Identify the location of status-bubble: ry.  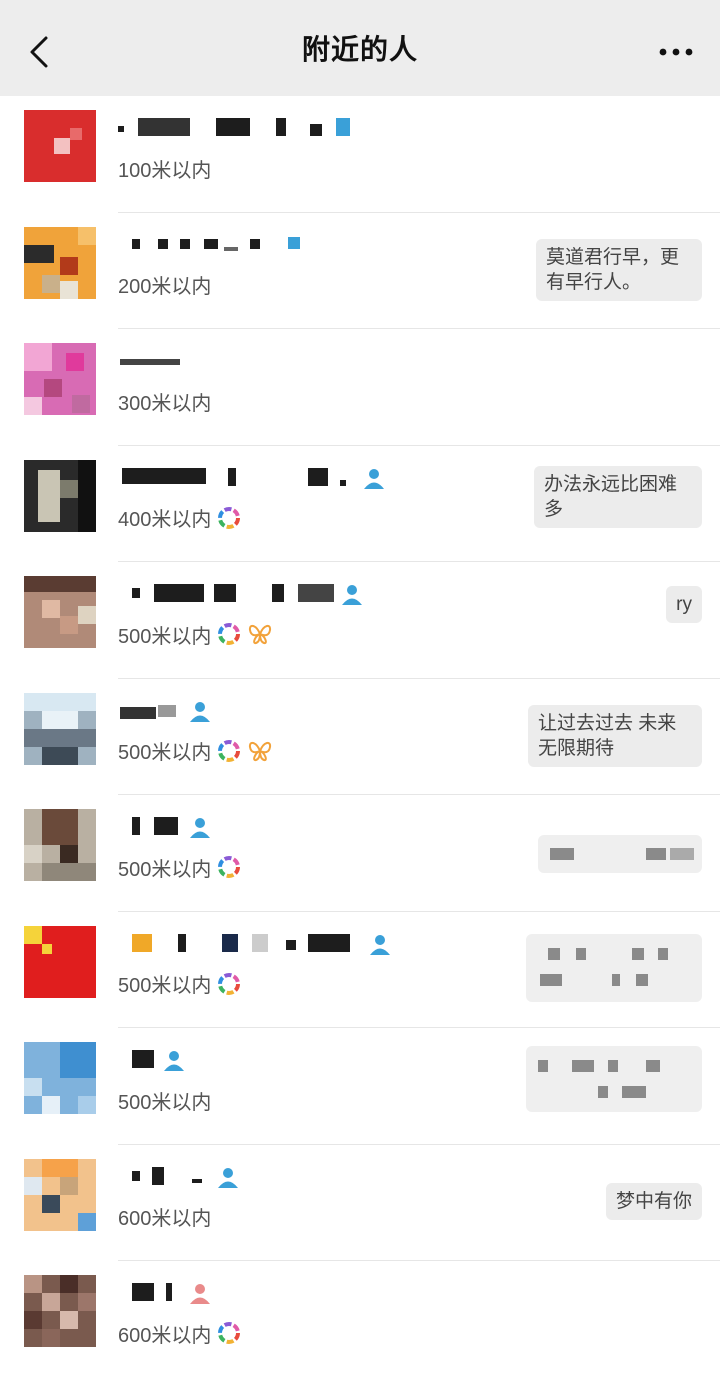
(684, 604).